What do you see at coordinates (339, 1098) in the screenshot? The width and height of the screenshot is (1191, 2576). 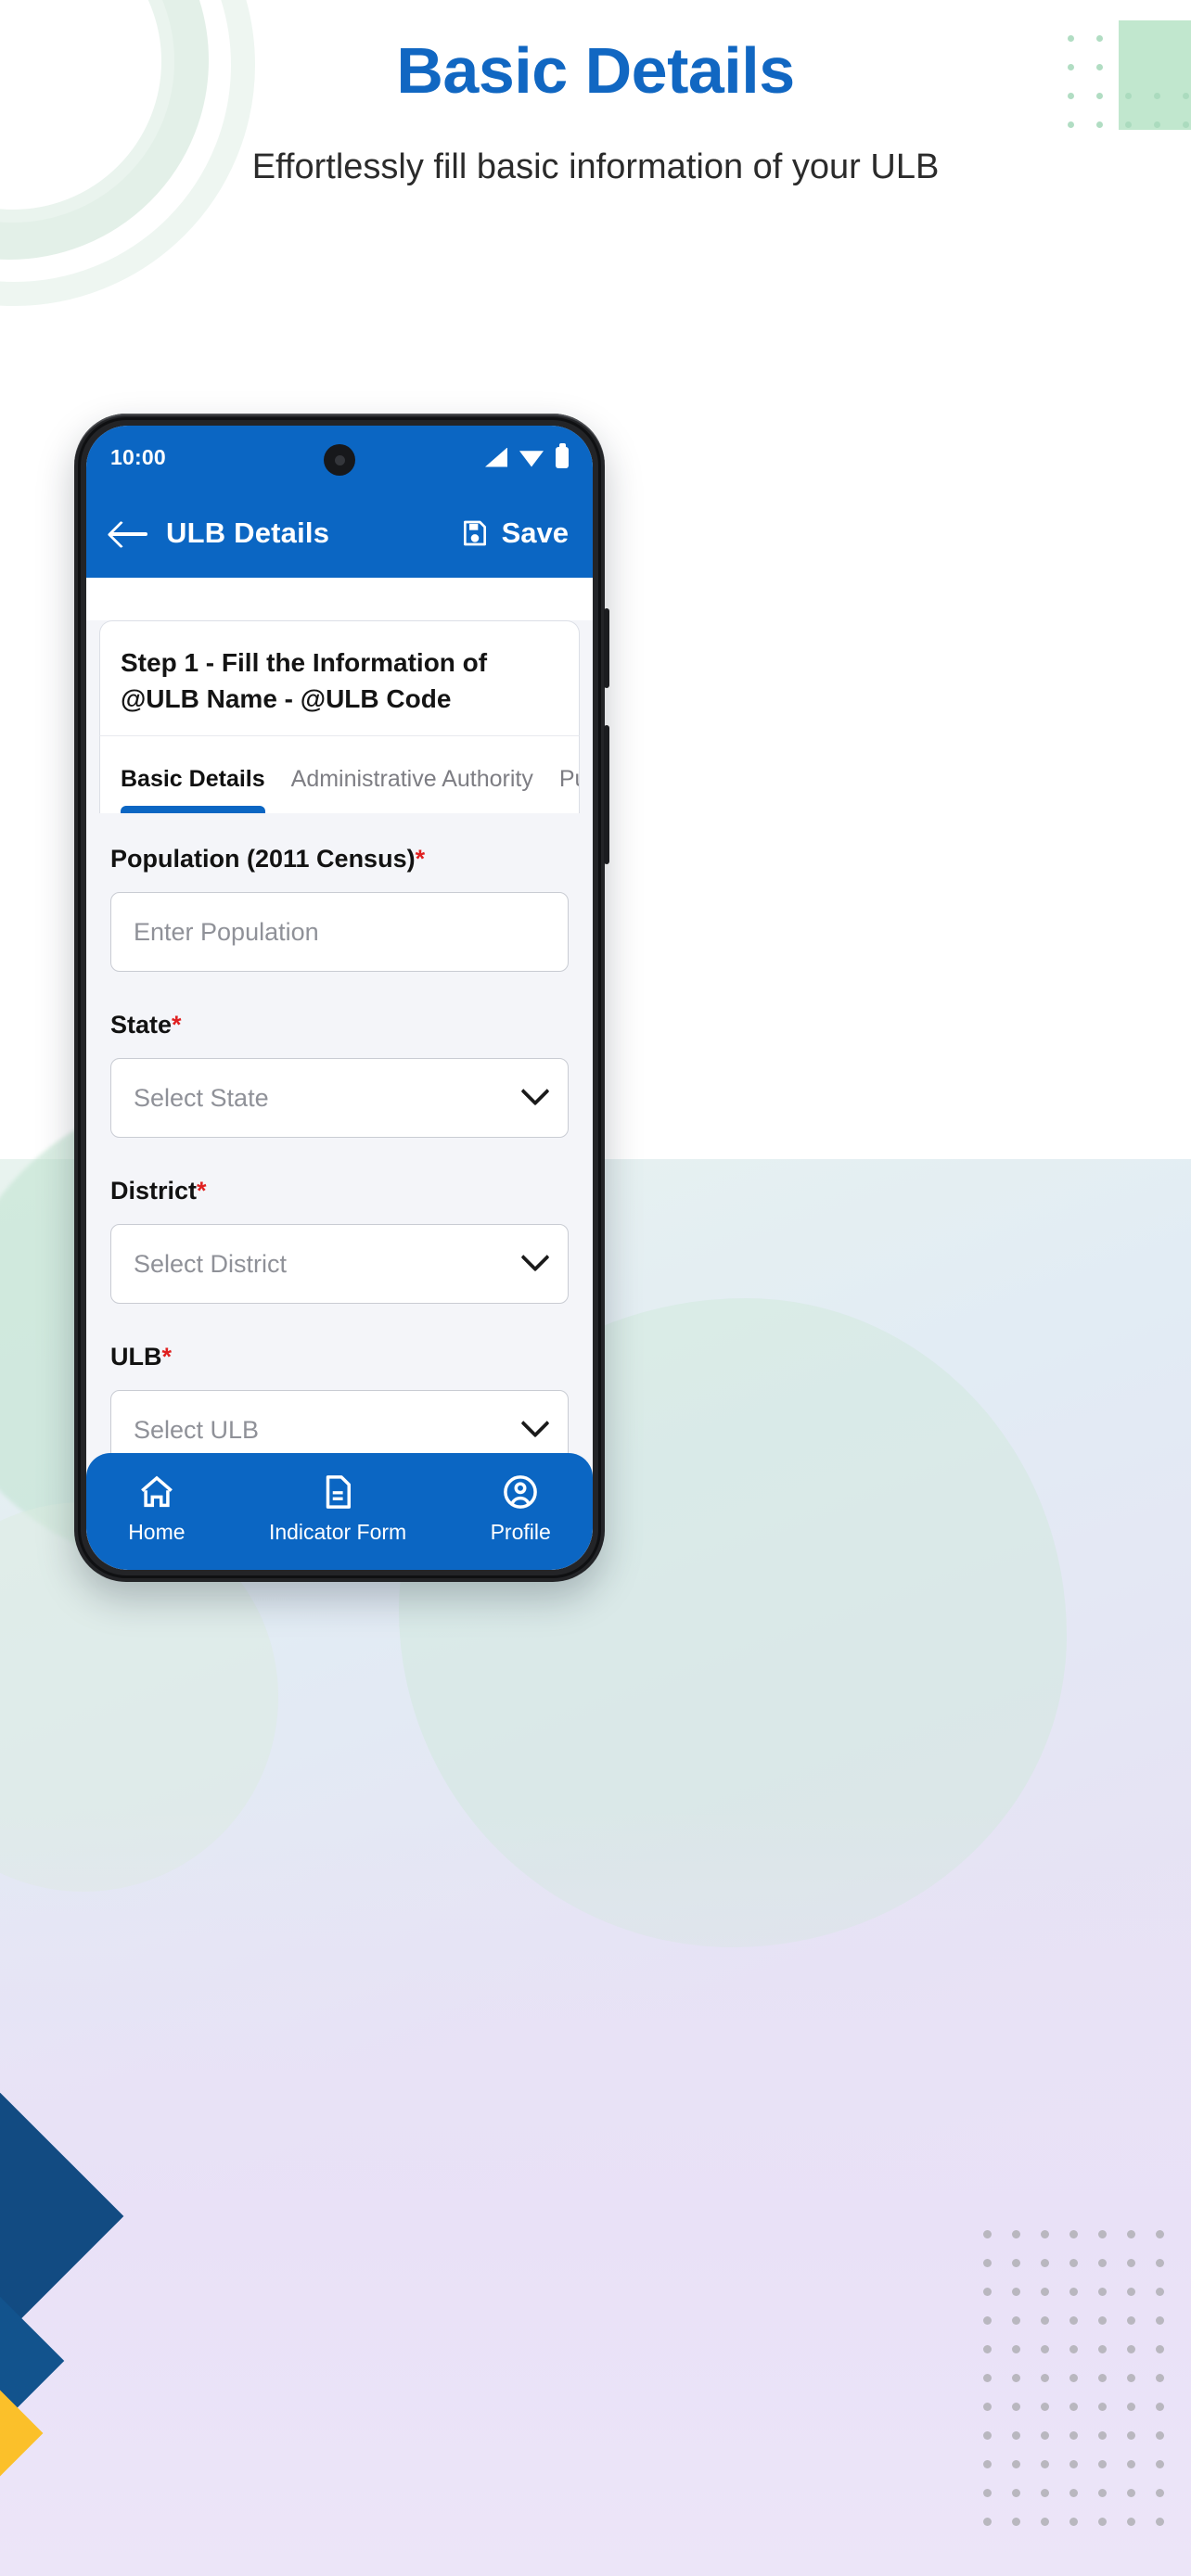 I see `select-state: Select State` at bounding box center [339, 1098].